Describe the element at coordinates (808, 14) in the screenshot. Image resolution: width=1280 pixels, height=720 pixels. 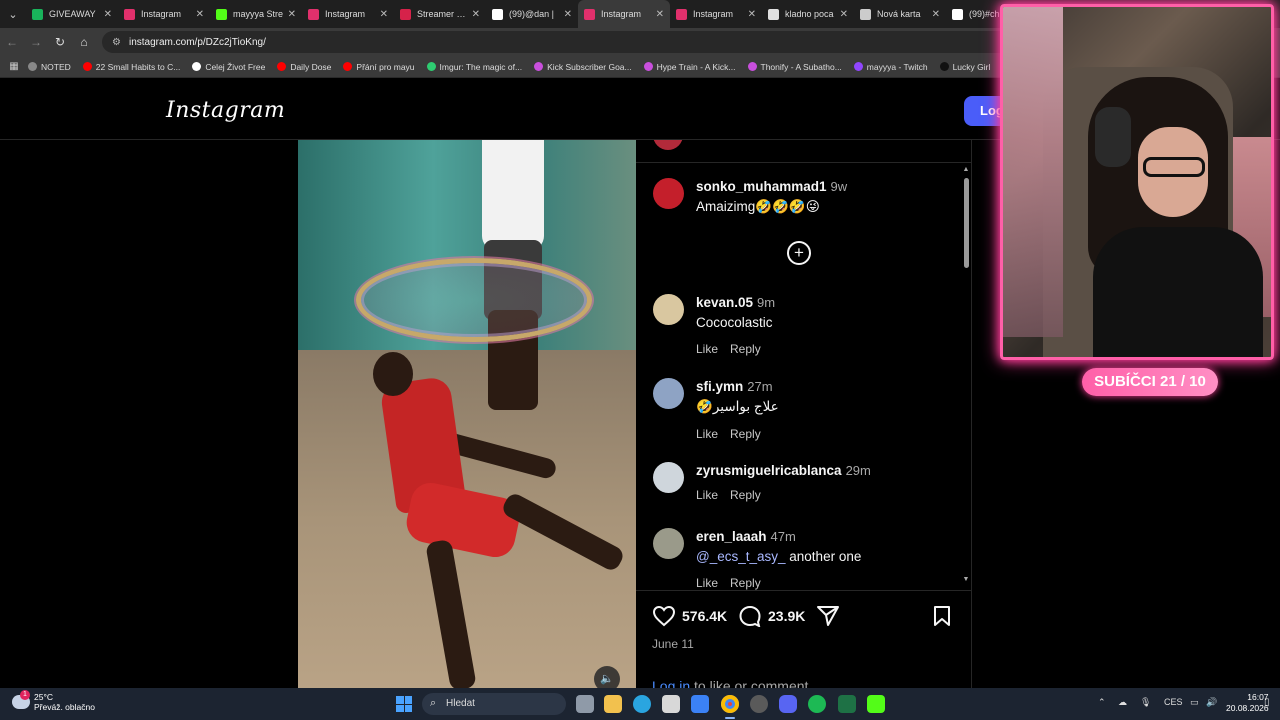
I see `browser-tab: kladno poca ✕` at that location.